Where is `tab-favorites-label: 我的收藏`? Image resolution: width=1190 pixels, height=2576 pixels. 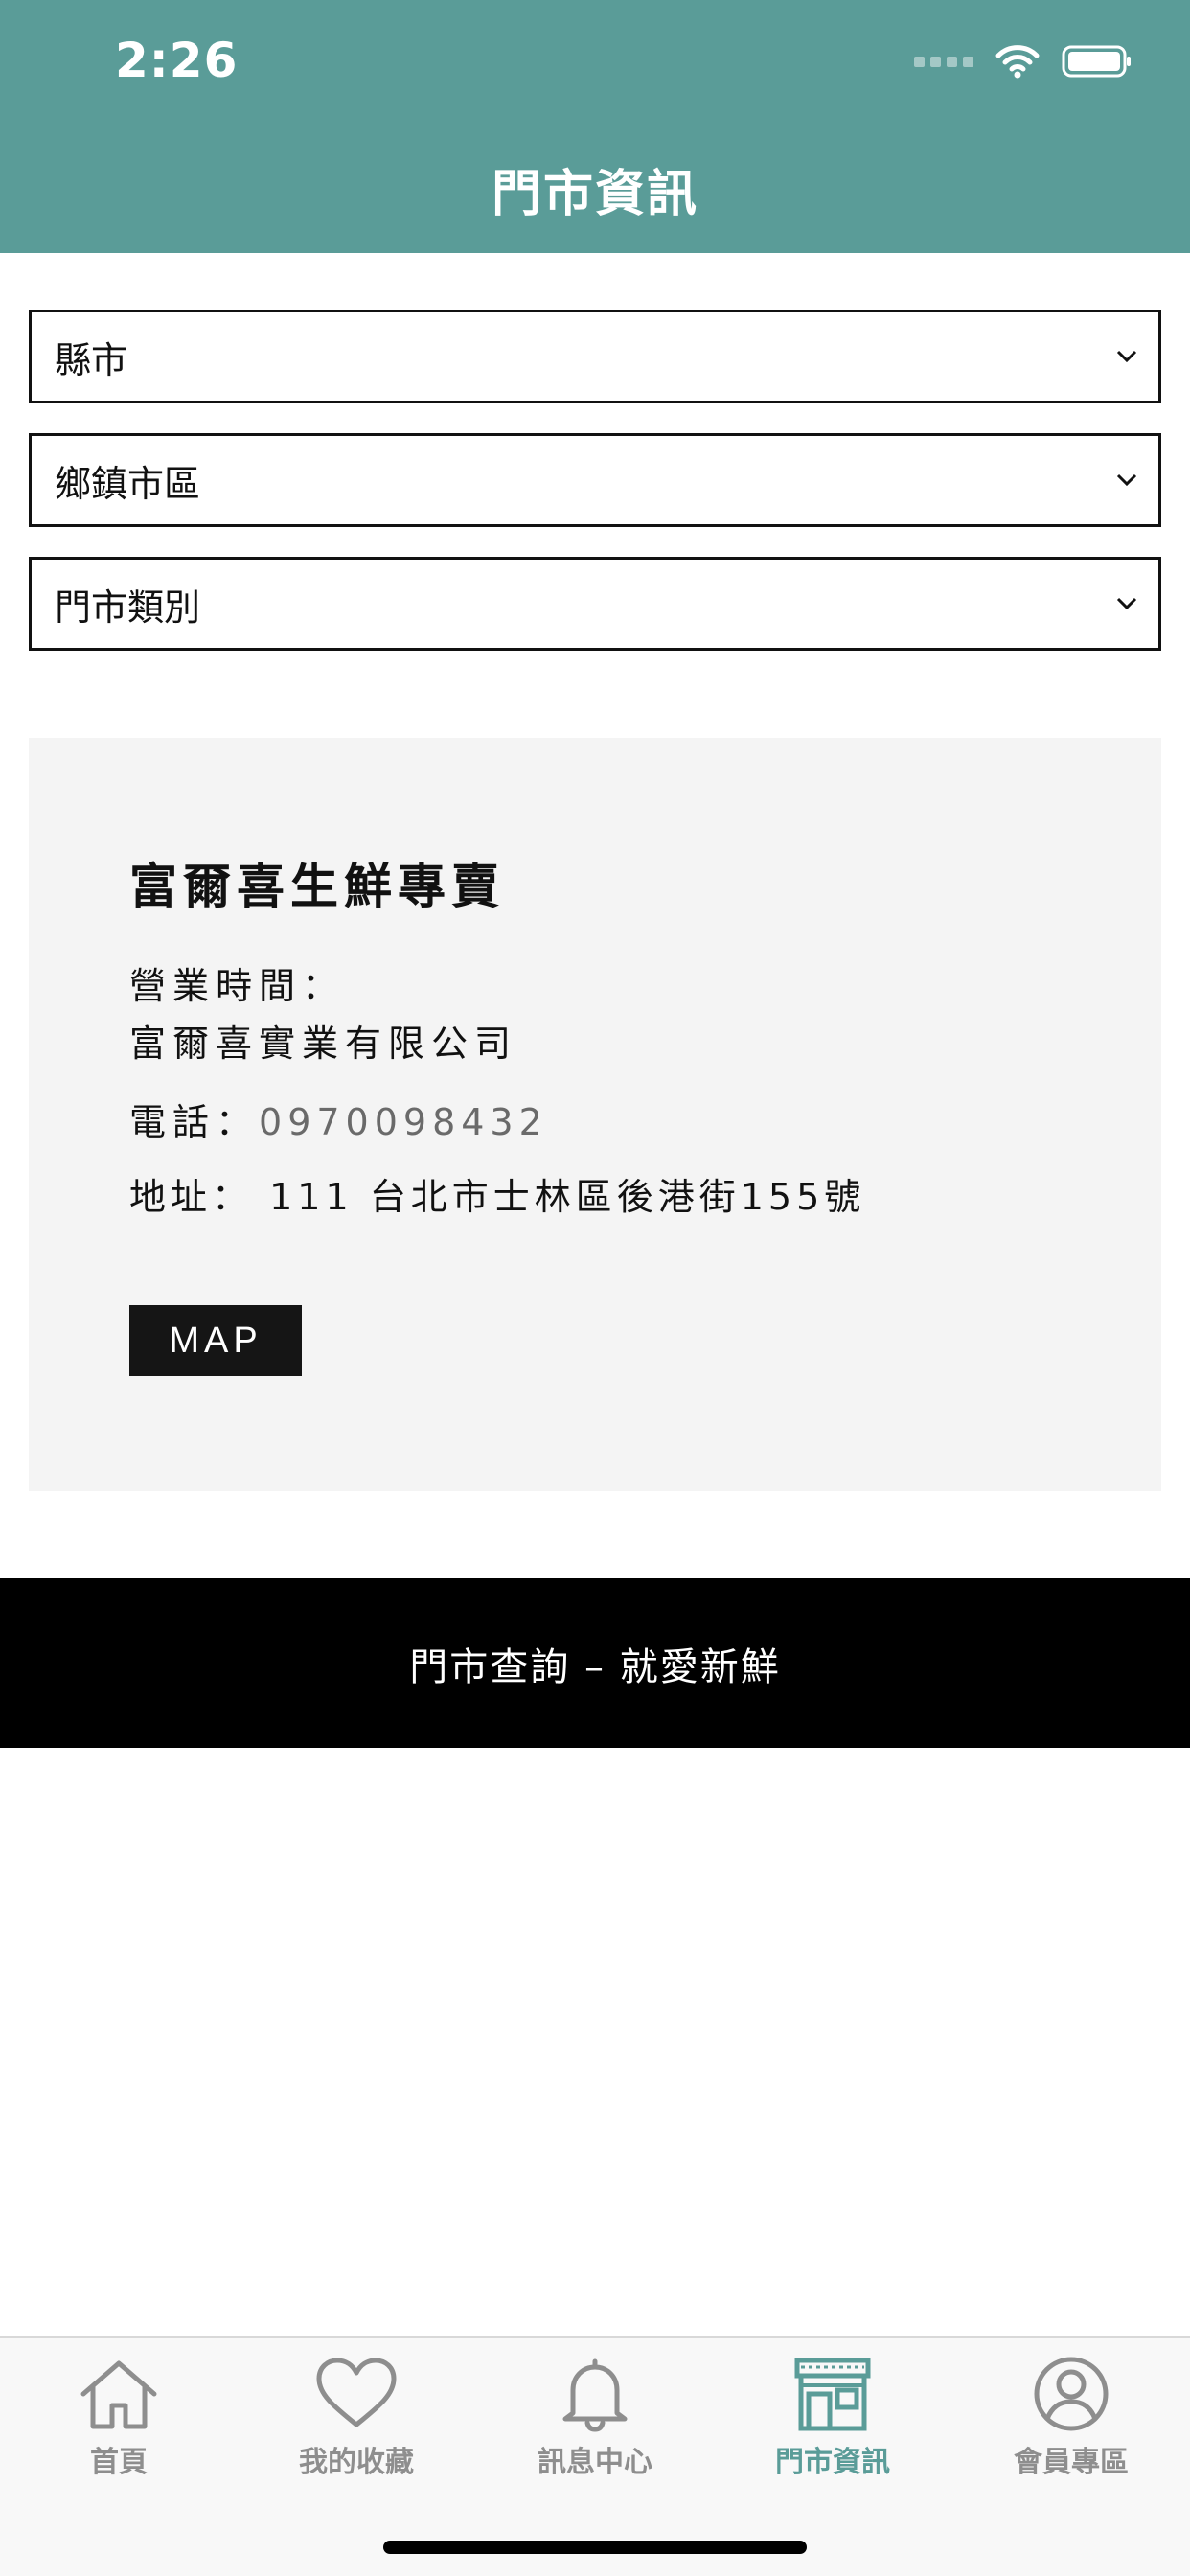
tab-favorites-label: 我的收藏 is located at coordinates (357, 2463).